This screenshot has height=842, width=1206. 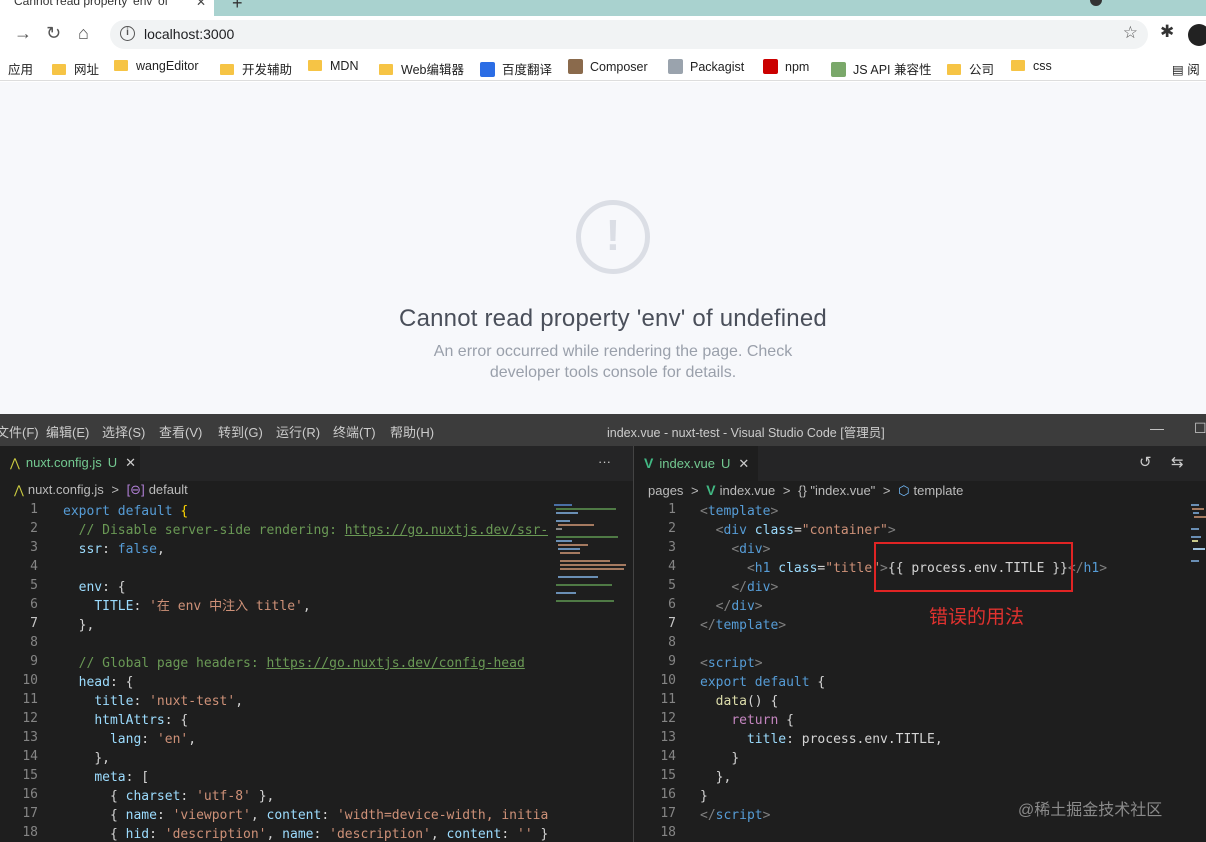 I want to click on npm-icon, so click(x=770, y=66).